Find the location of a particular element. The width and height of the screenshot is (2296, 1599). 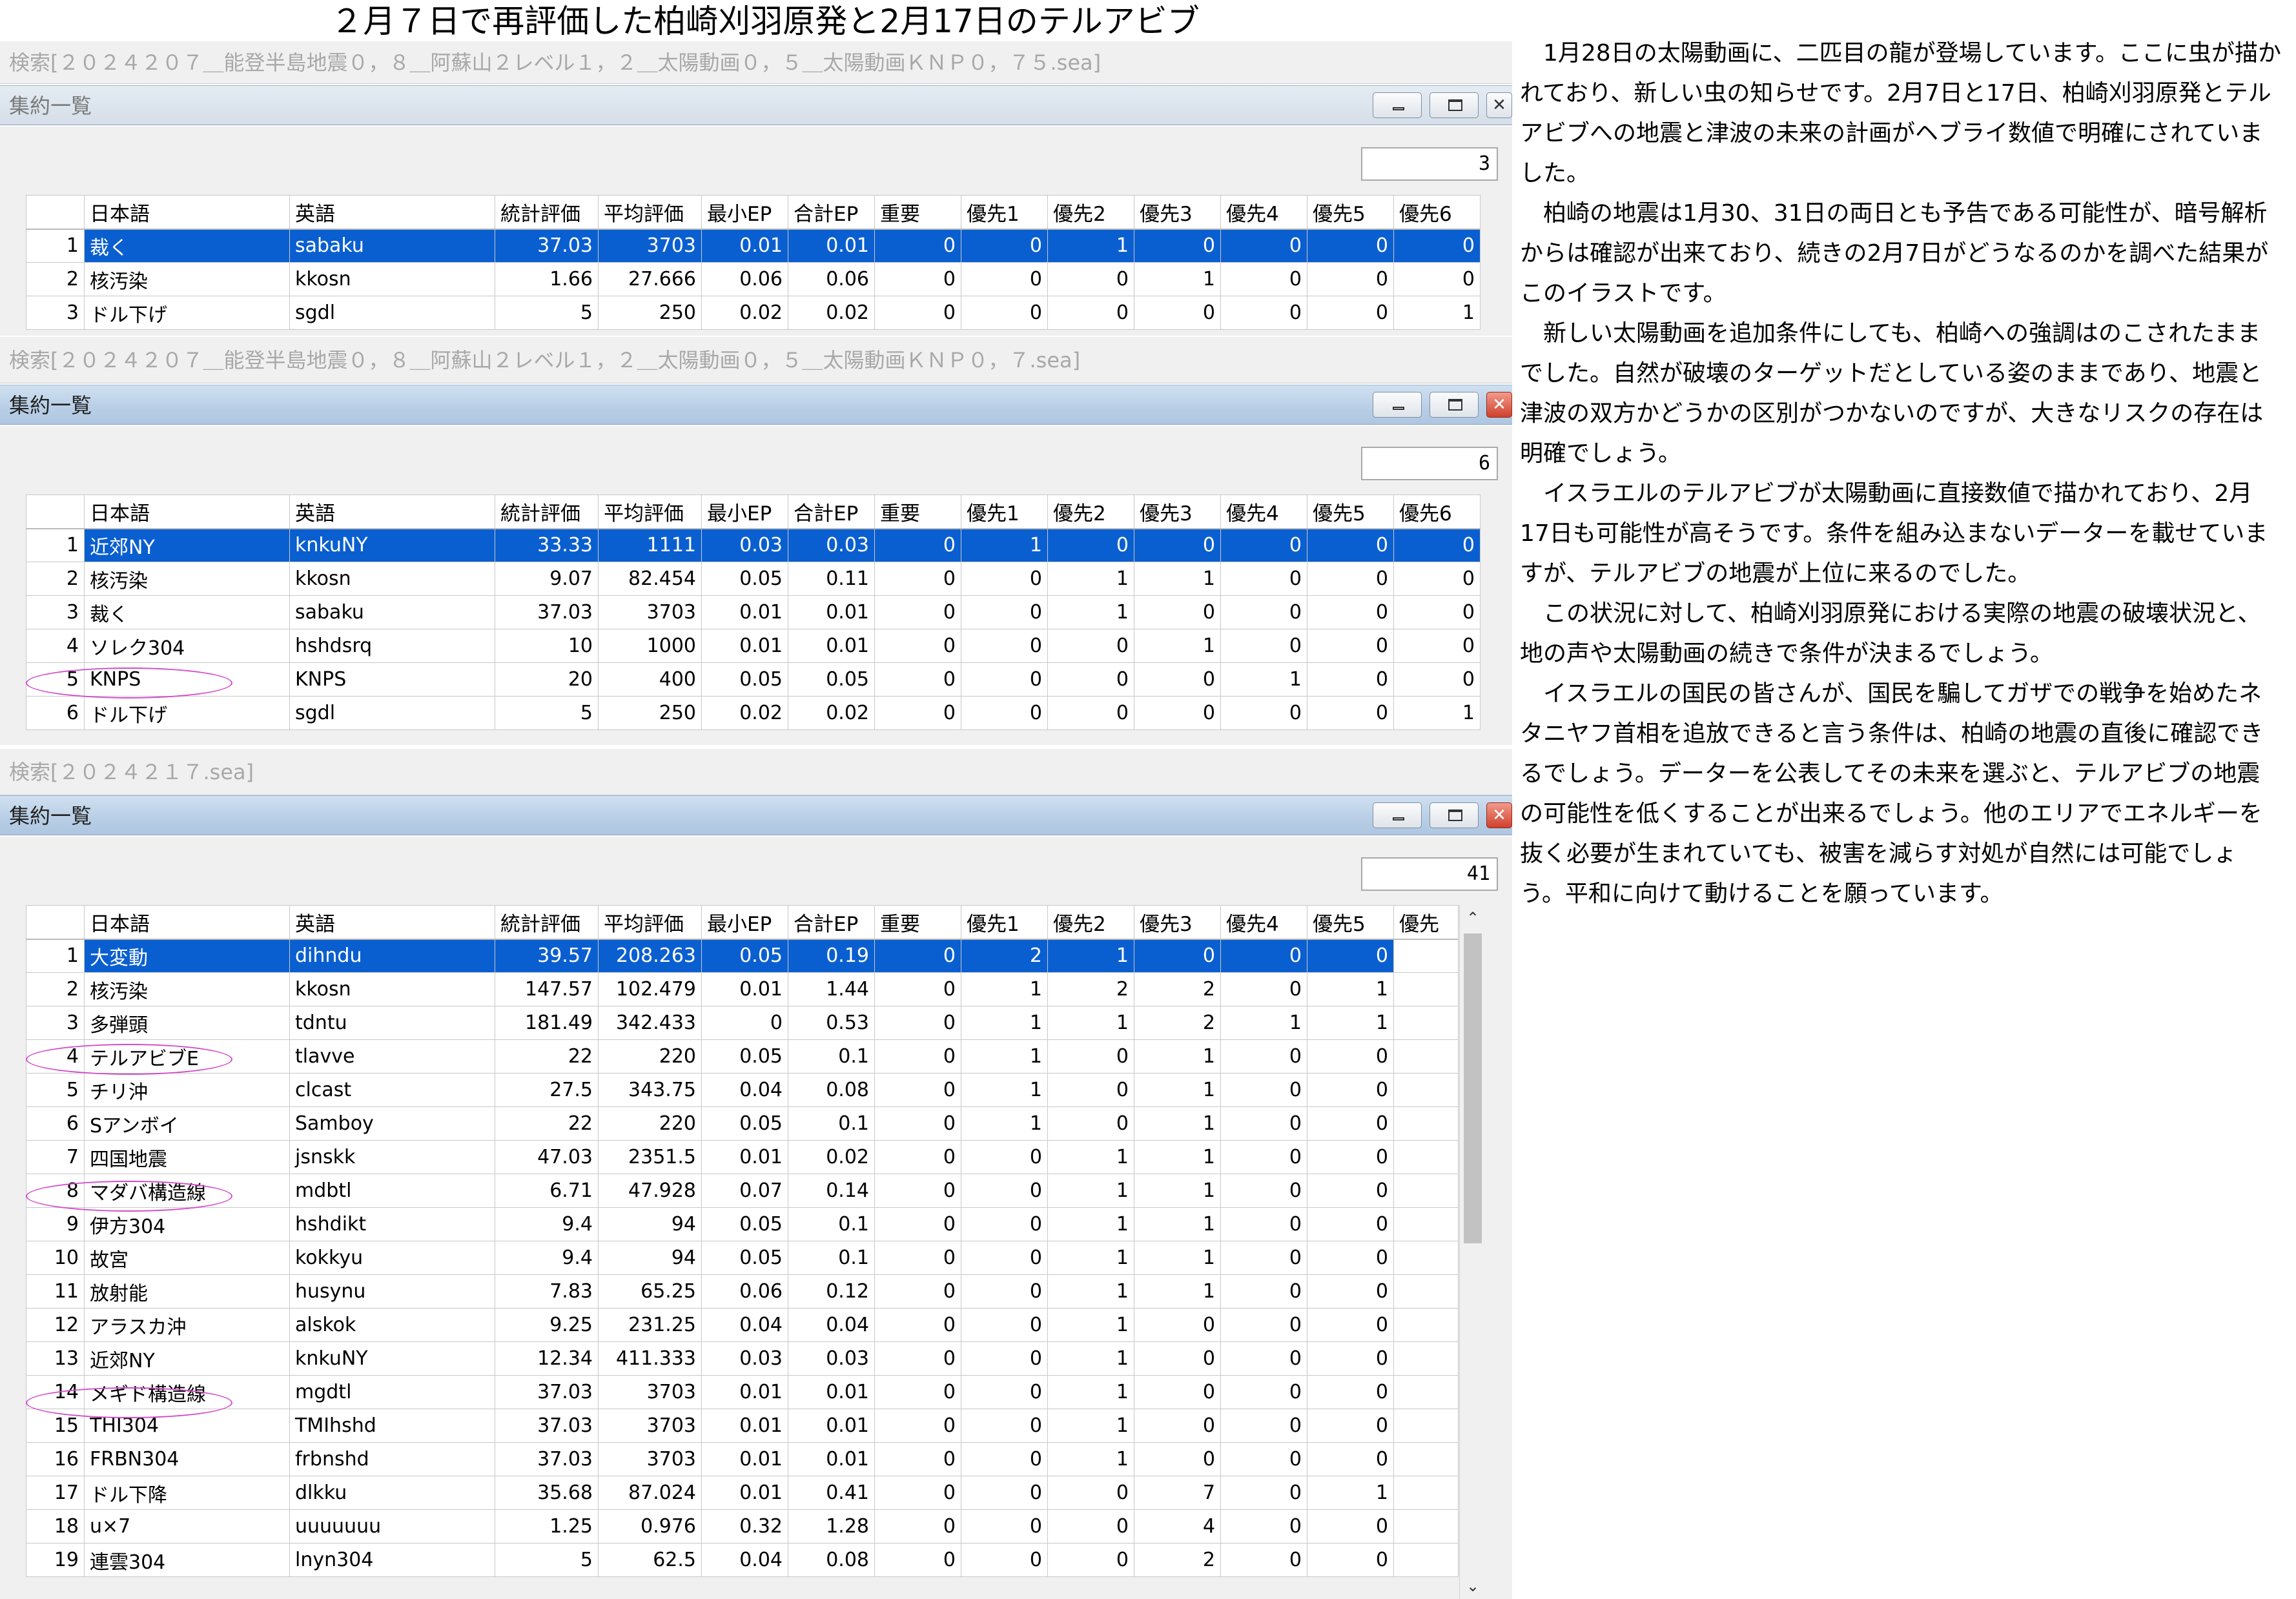

result-count-field: 3 is located at coordinates (1429, 164).